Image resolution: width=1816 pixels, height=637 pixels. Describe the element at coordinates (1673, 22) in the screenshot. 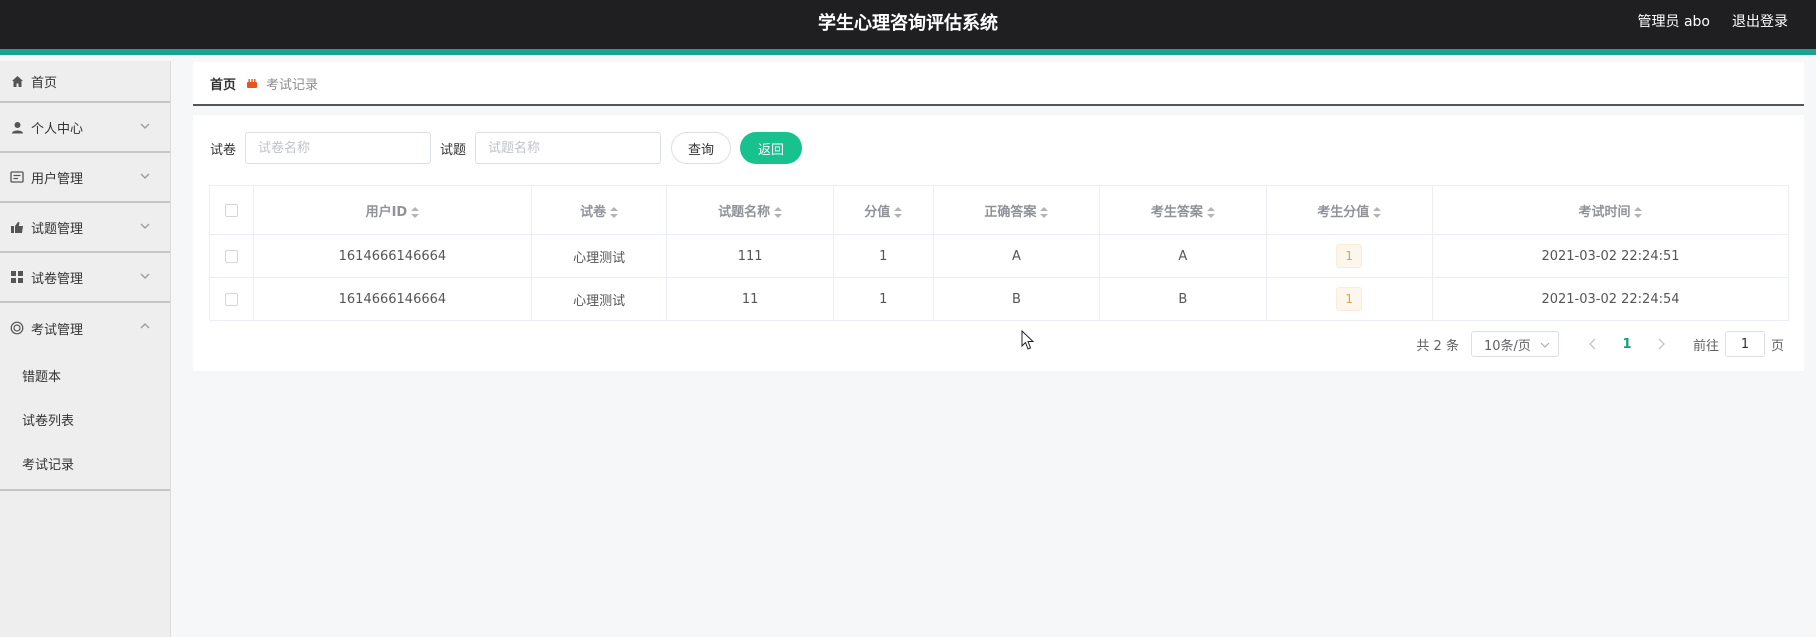

I see `current-user: 管理员 abo` at that location.